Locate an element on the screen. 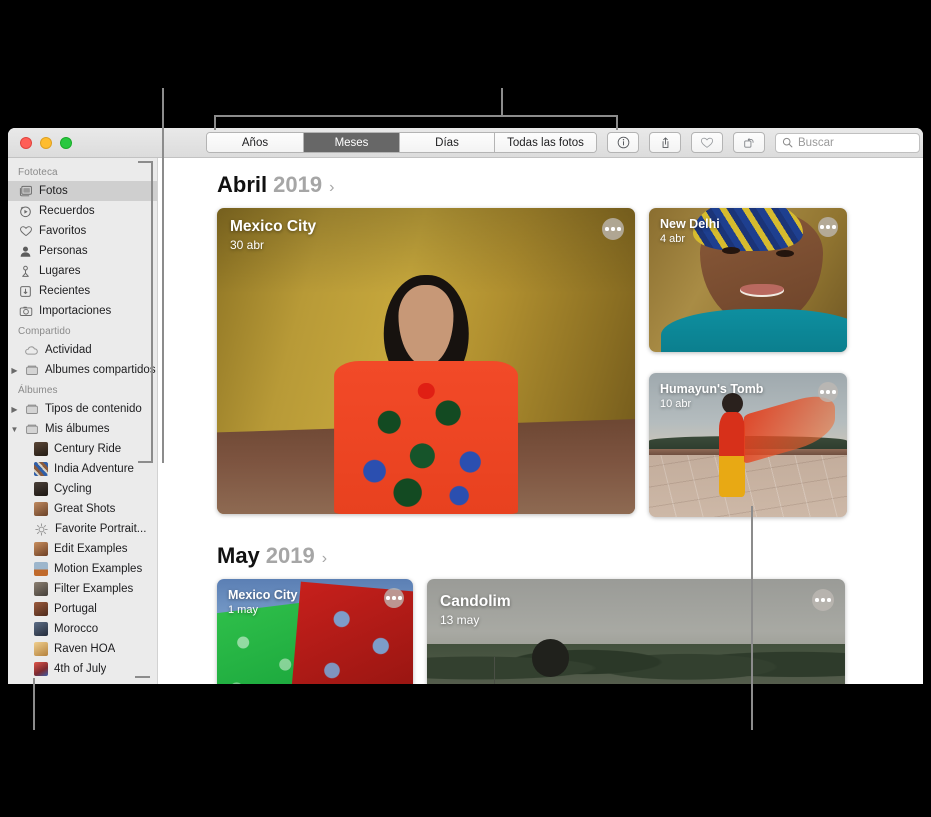 This screenshot has height=817, width=931. sidebar-album-raven-hoa: Raven HOA is located at coordinates (82, 649).